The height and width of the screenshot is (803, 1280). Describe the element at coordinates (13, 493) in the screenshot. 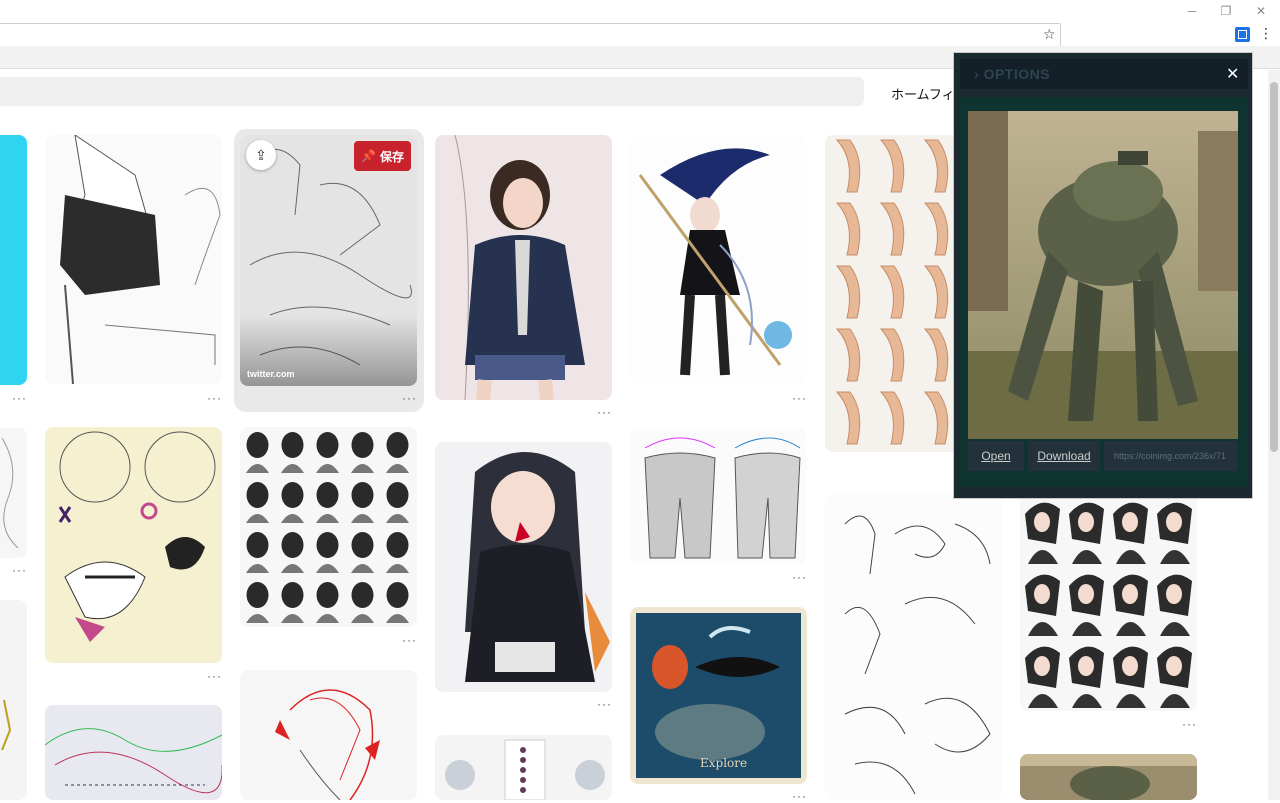

I see `pin-sketch-partial` at that location.